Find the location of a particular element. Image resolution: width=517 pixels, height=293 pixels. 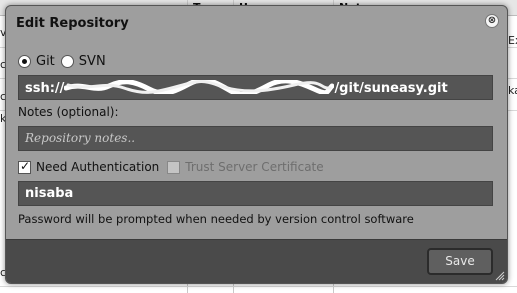

notes-label: Notes (optional): is located at coordinates (68, 112).